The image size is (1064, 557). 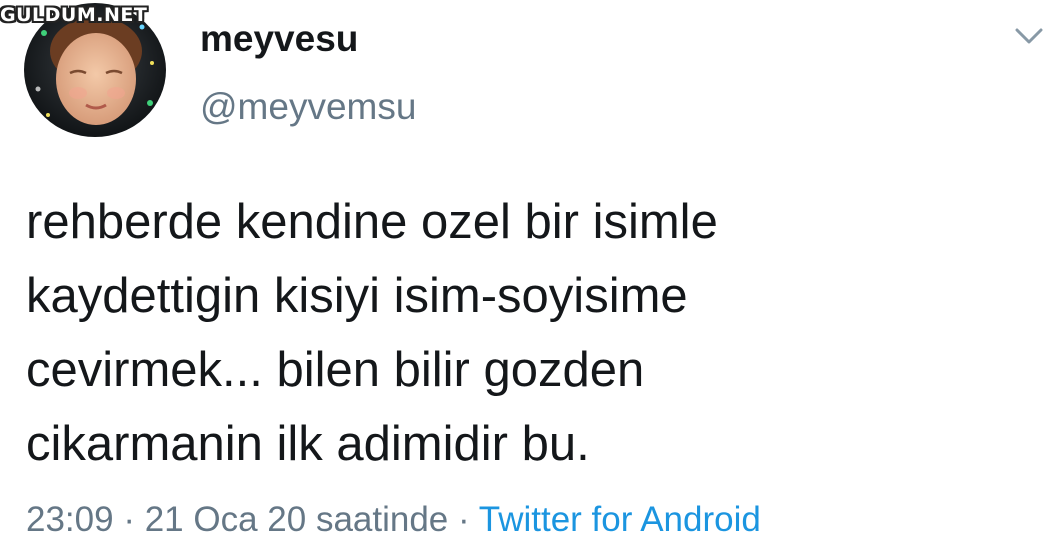 What do you see at coordinates (297, 519) in the screenshot?
I see `tweet-date: 21 Oca 20 saatinde` at bounding box center [297, 519].